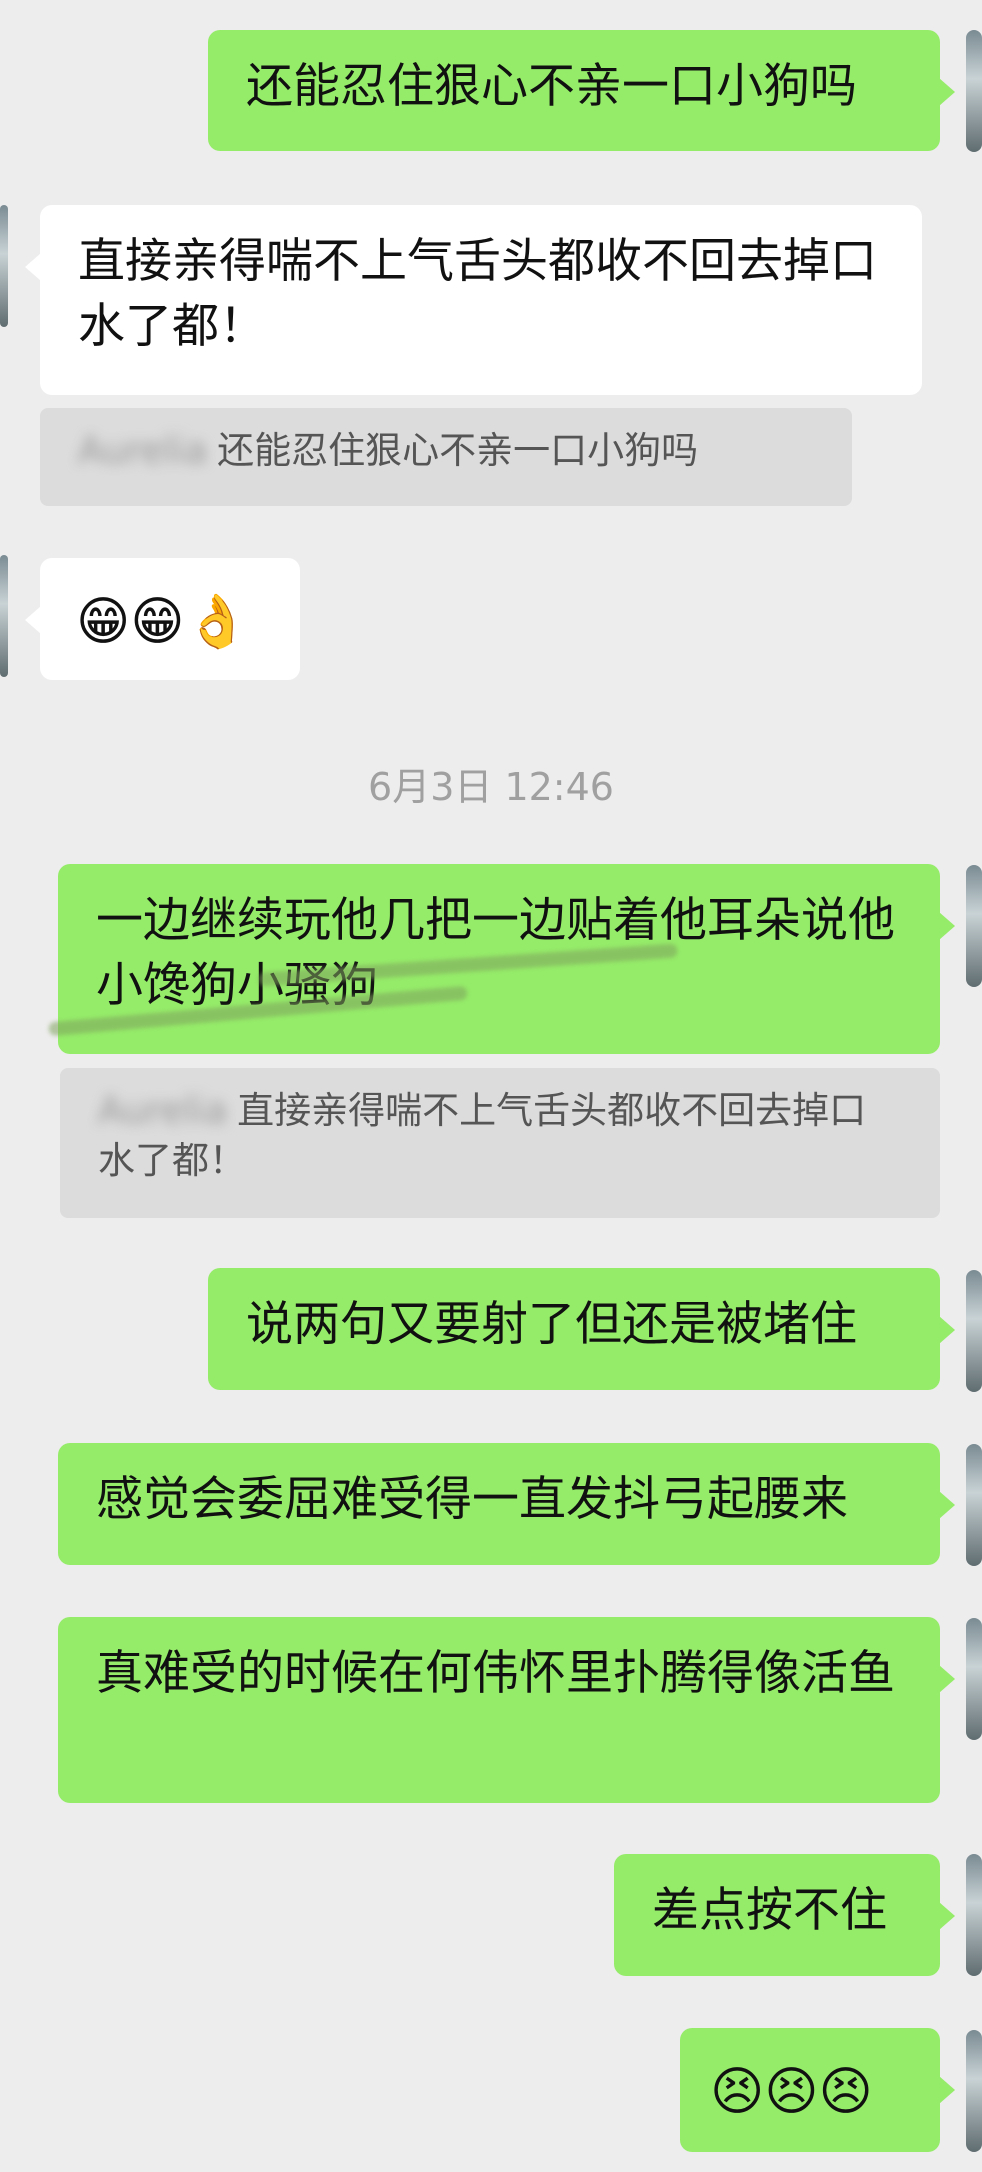  What do you see at coordinates (217, 621) in the screenshot?
I see `ok-hand-emoji-icon: 👌` at bounding box center [217, 621].